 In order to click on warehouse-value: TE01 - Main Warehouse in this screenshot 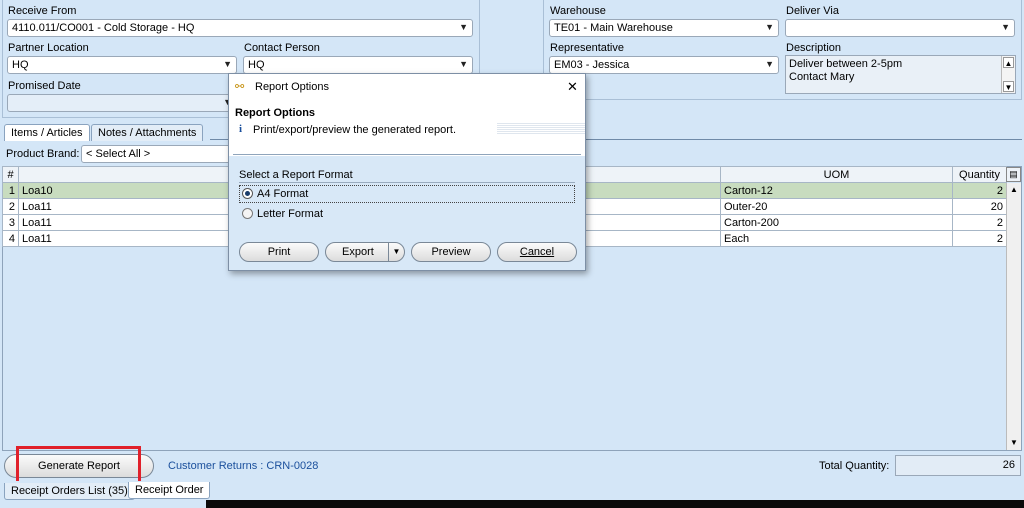, I will do `click(613, 28)`.